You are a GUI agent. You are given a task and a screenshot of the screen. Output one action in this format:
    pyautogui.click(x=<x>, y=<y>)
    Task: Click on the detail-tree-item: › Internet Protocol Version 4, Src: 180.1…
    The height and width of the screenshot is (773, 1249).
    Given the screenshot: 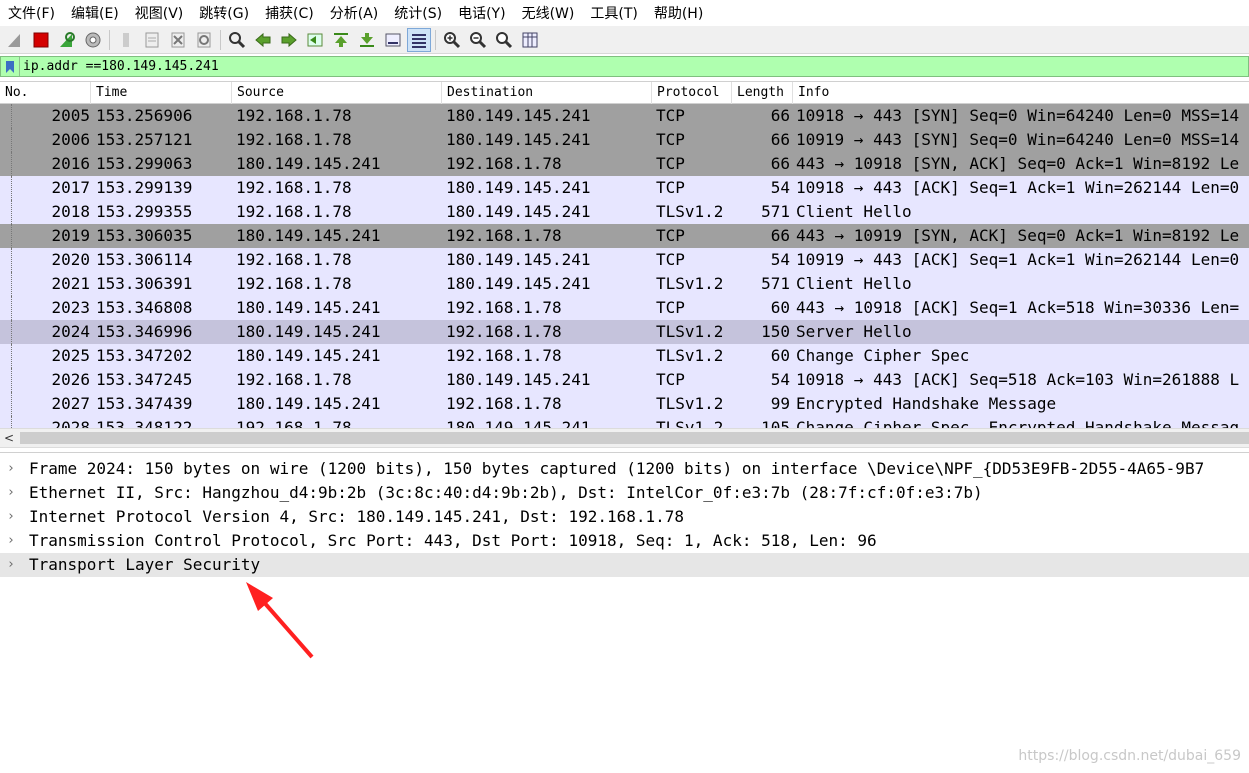 What is the action you would take?
    pyautogui.click(x=624, y=517)
    